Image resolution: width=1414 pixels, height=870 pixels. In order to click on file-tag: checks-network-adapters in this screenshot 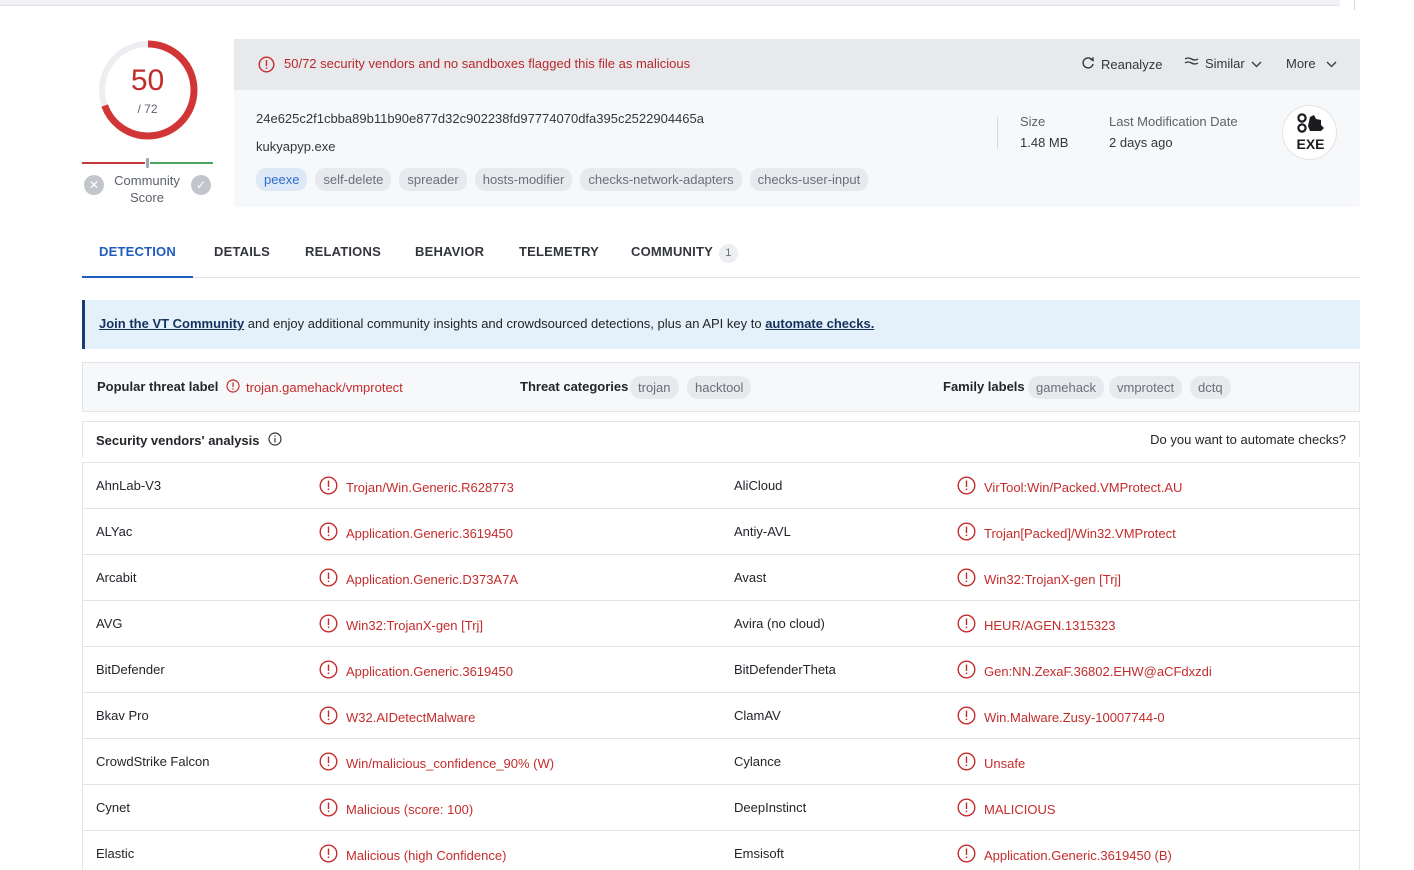, I will do `click(661, 179)`.